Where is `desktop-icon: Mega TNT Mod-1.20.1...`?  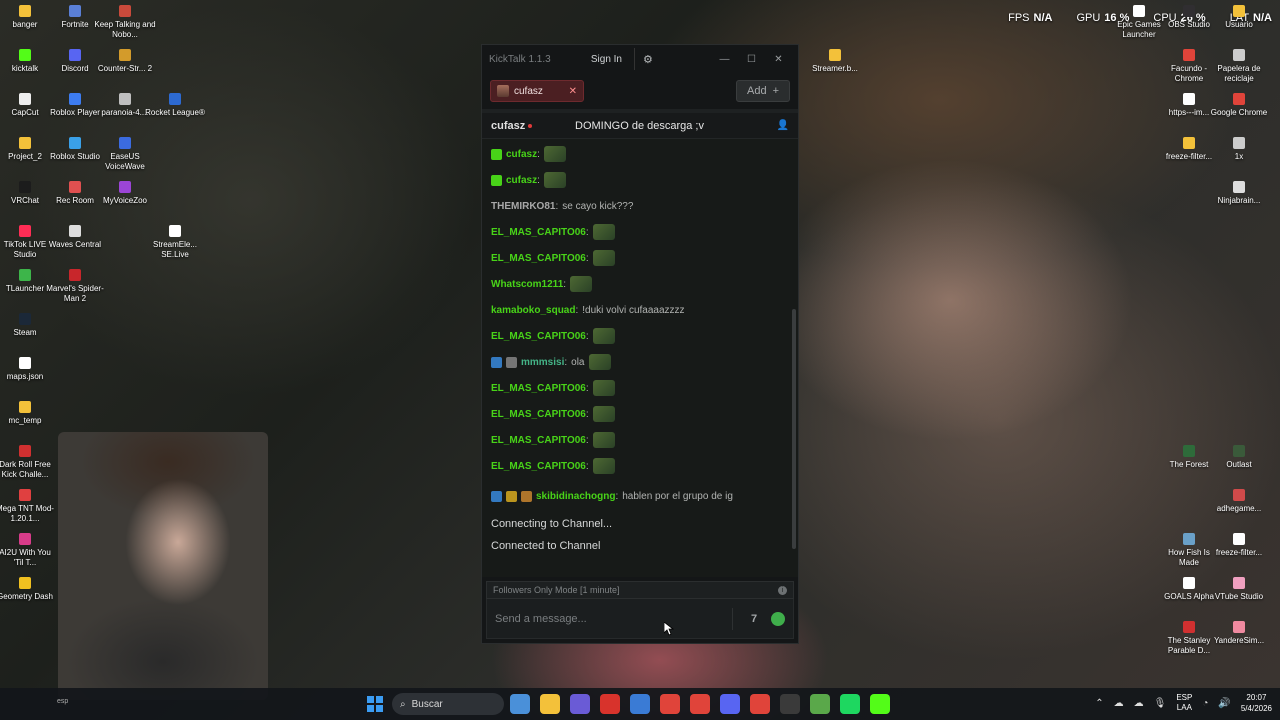 desktop-icon: Mega TNT Mod-1.20.1... is located at coordinates (28, 506).